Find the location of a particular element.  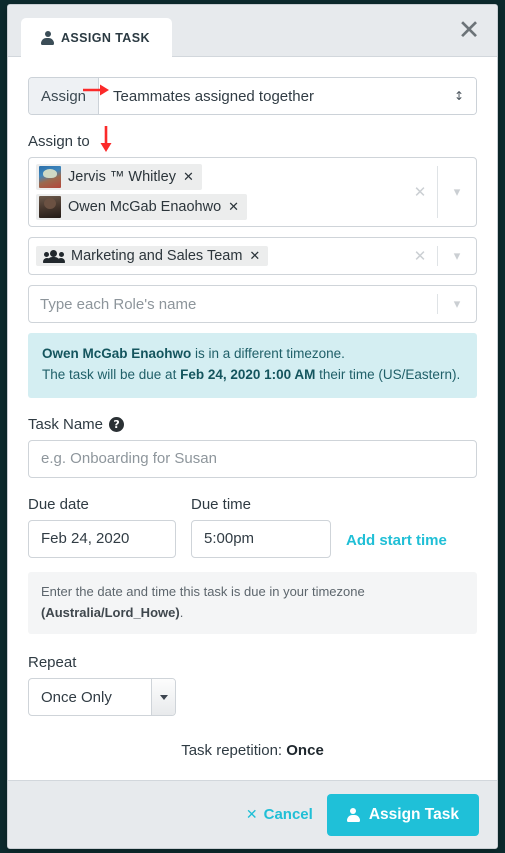

assign-type-select-wrap: Teammates assigned together ↕ is located at coordinates (287, 96).